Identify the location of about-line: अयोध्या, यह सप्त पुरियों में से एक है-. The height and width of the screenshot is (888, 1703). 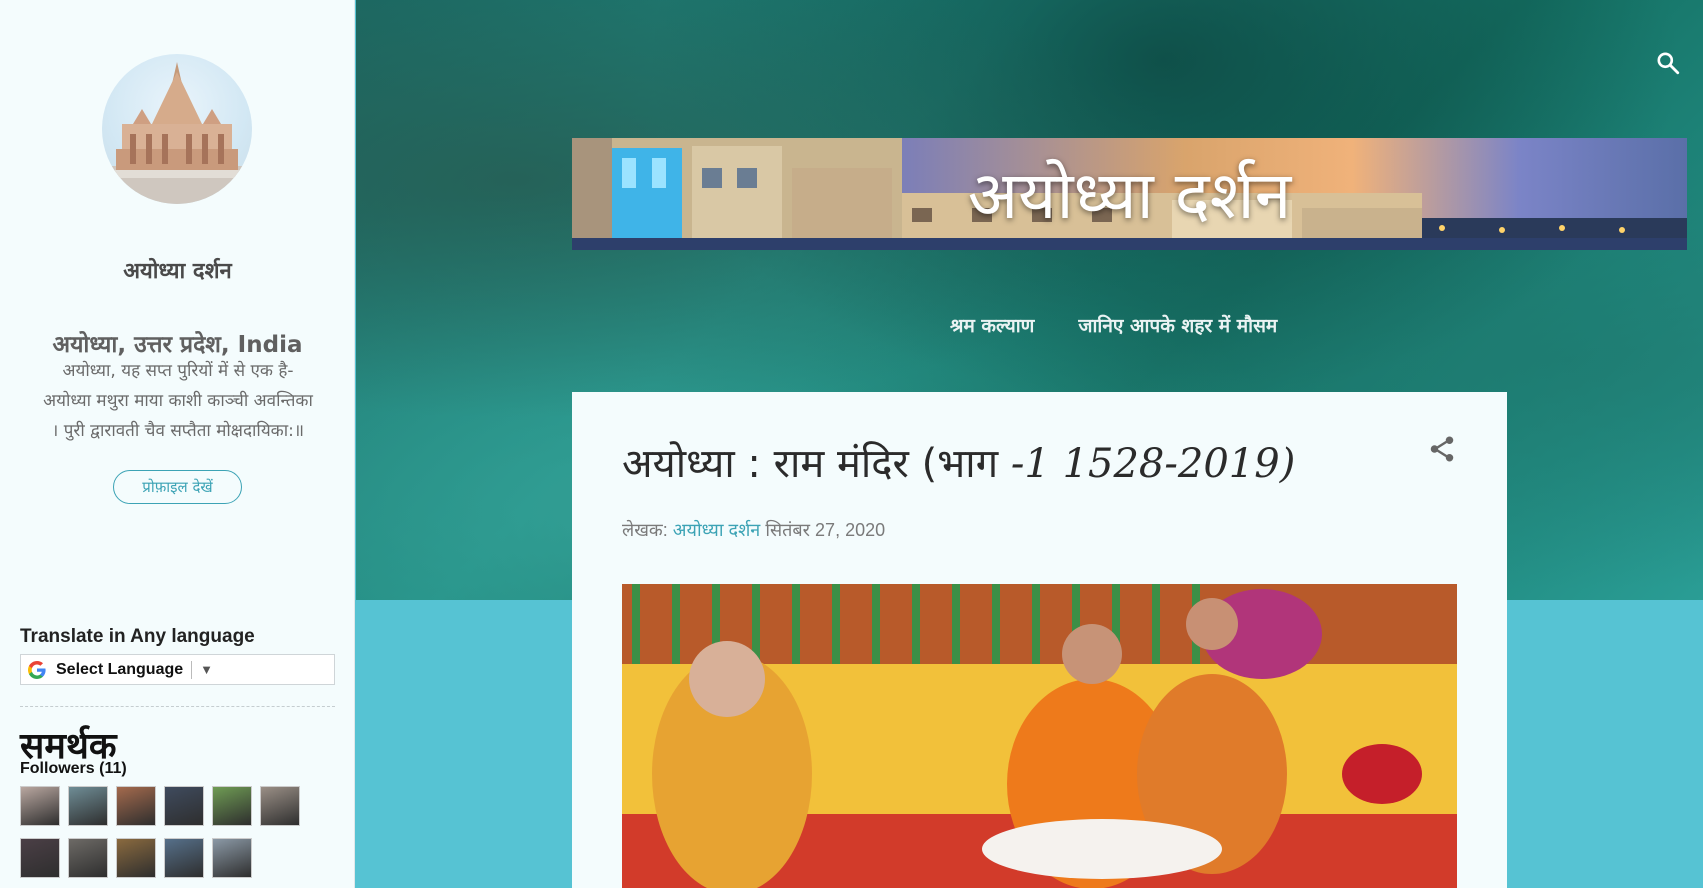
(178, 371).